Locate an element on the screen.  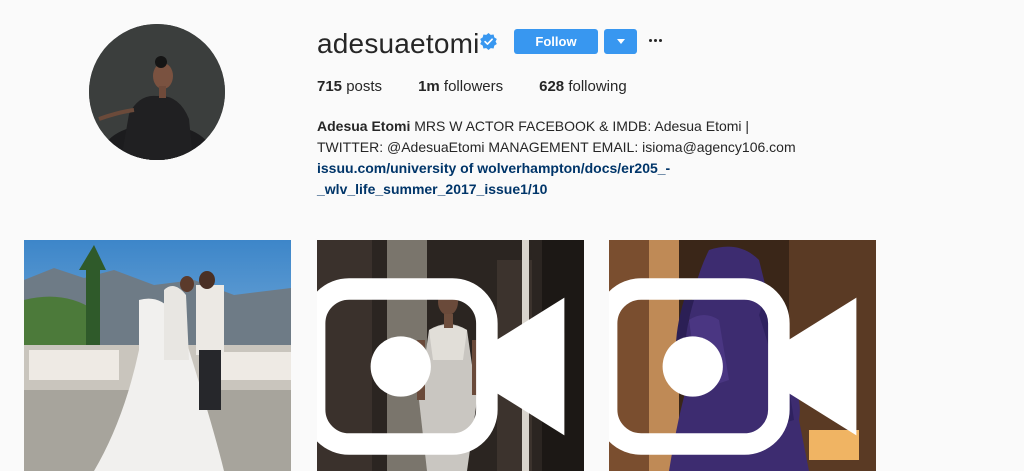
chevron-down-icon is located at coordinates (620, 41).